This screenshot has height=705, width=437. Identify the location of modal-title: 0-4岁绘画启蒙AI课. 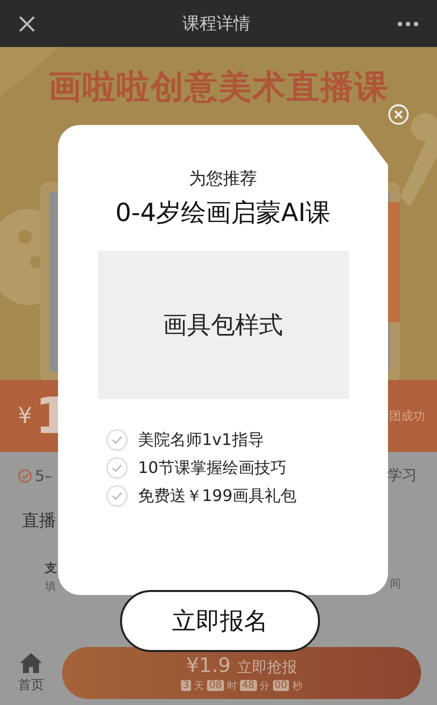
(223, 213).